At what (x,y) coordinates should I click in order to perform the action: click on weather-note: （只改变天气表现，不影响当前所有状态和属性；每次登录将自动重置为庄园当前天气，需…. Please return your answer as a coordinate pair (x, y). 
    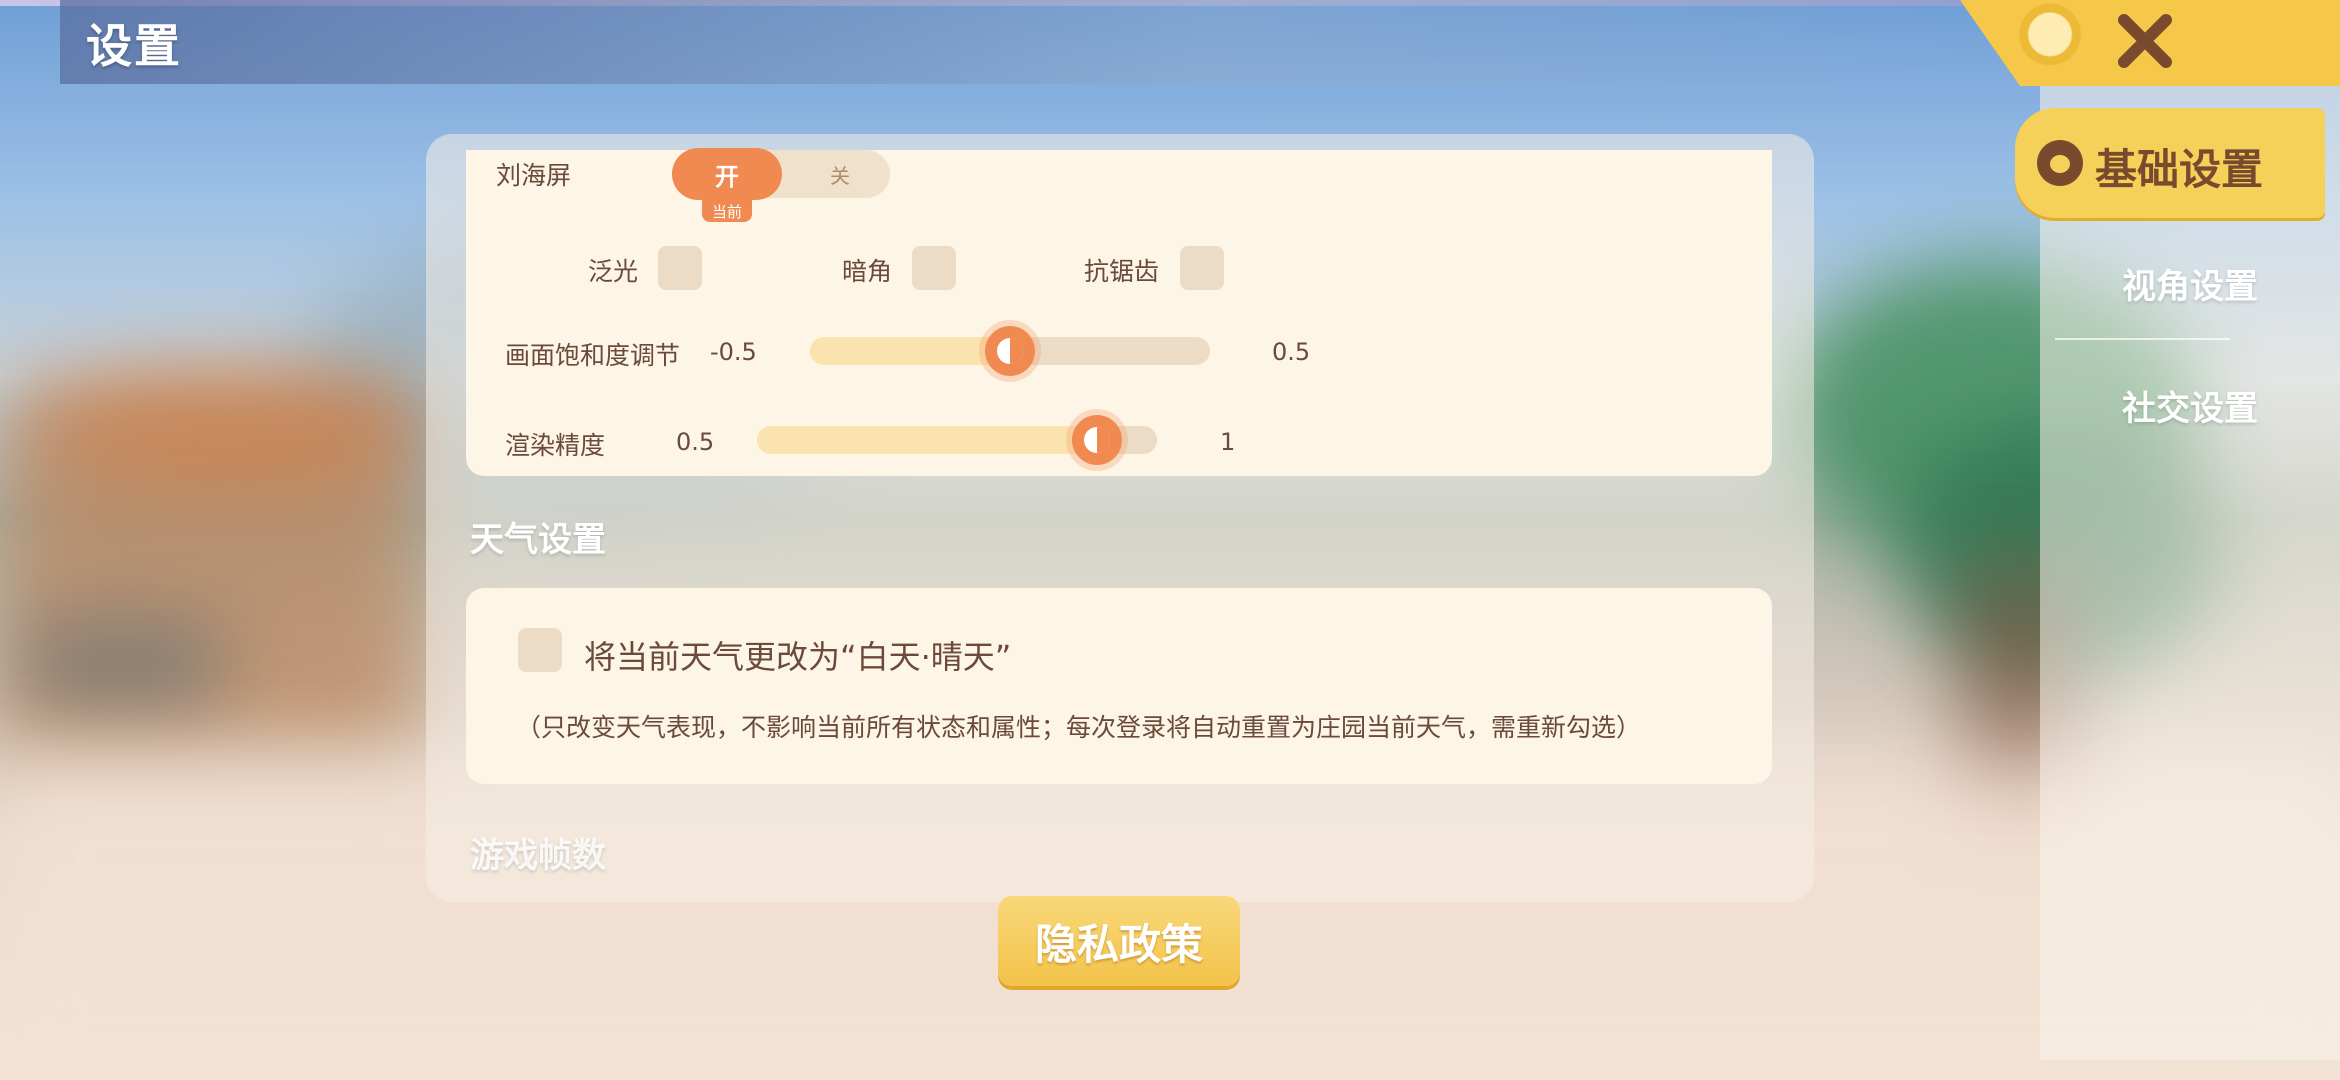
    Looking at the image, I should click on (1079, 727).